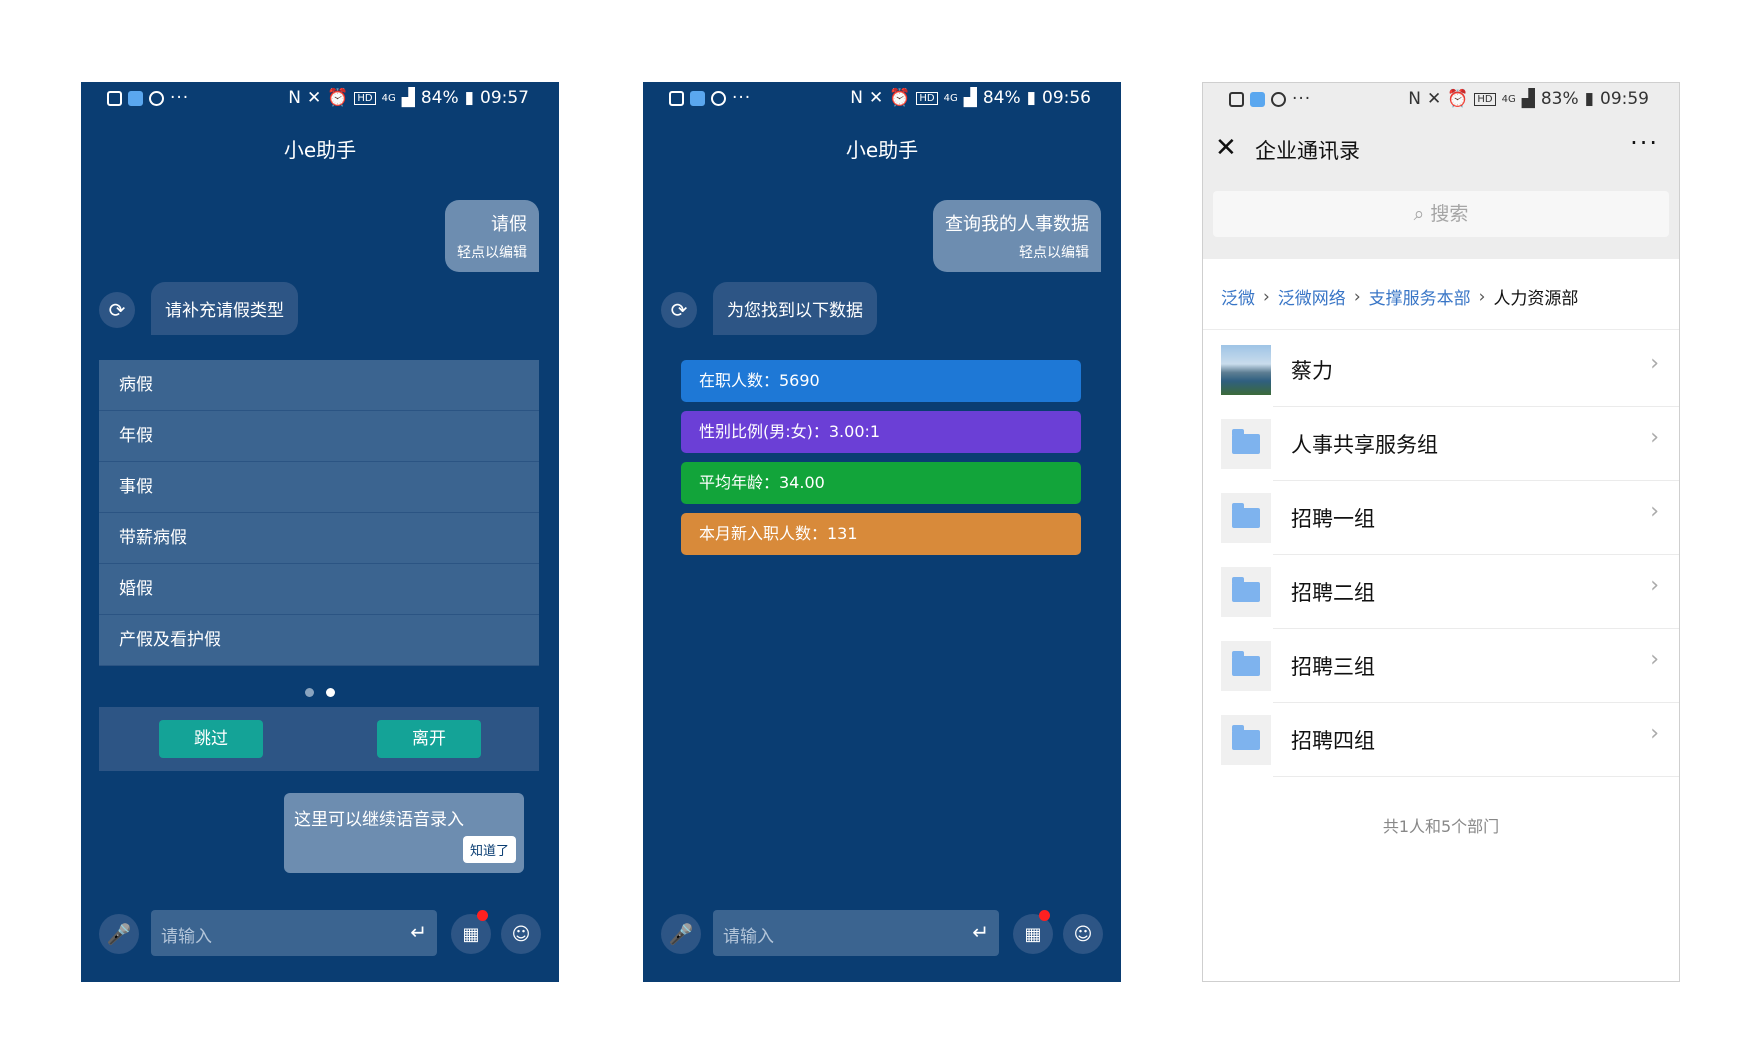 Image resolution: width=1754 pixels, height=1058 pixels. What do you see at coordinates (1441, 826) in the screenshot?
I see `list-summary: 共1人和5个部门` at bounding box center [1441, 826].